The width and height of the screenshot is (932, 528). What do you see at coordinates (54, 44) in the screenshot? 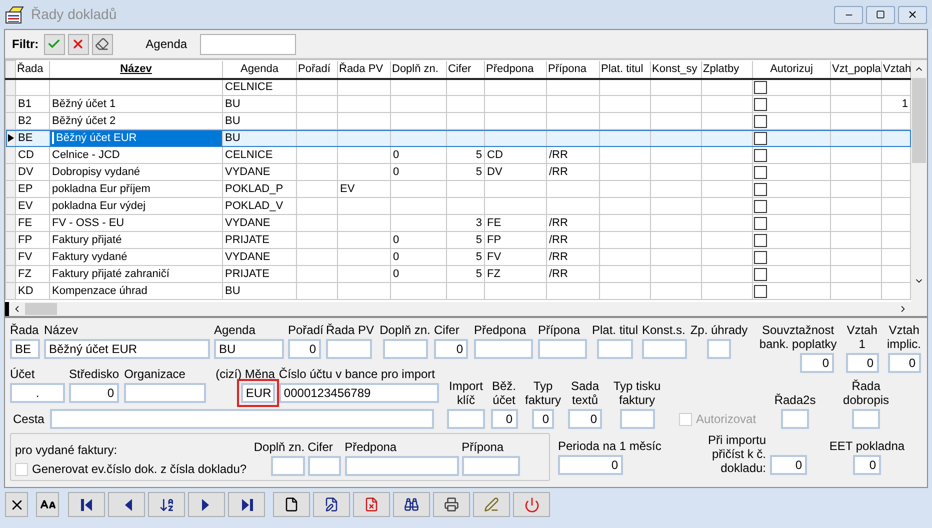
I see `apply-filter-button` at bounding box center [54, 44].